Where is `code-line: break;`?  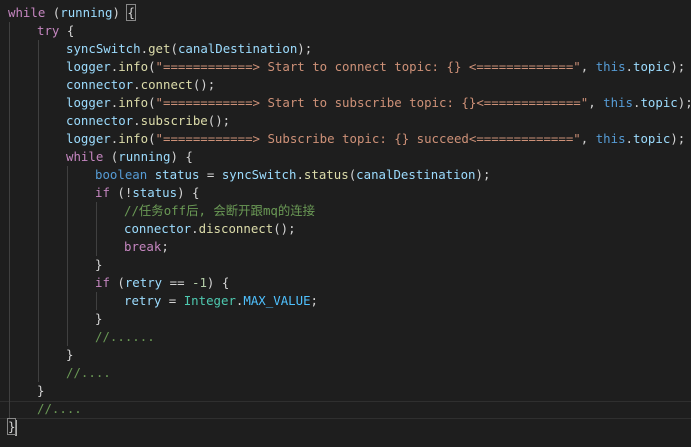 code-line: break; is located at coordinates (146, 247).